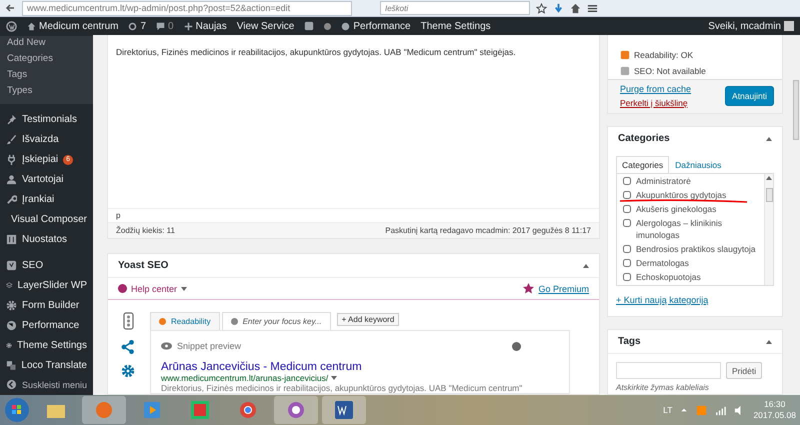  What do you see at coordinates (558, 8) in the screenshot?
I see `download-icon` at bounding box center [558, 8].